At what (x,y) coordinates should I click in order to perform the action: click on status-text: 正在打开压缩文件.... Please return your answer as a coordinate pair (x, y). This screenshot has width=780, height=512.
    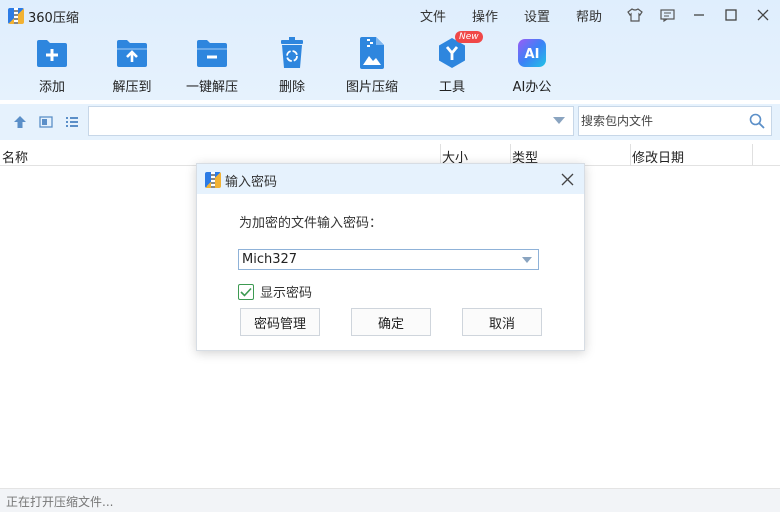
    Looking at the image, I should click on (60, 502).